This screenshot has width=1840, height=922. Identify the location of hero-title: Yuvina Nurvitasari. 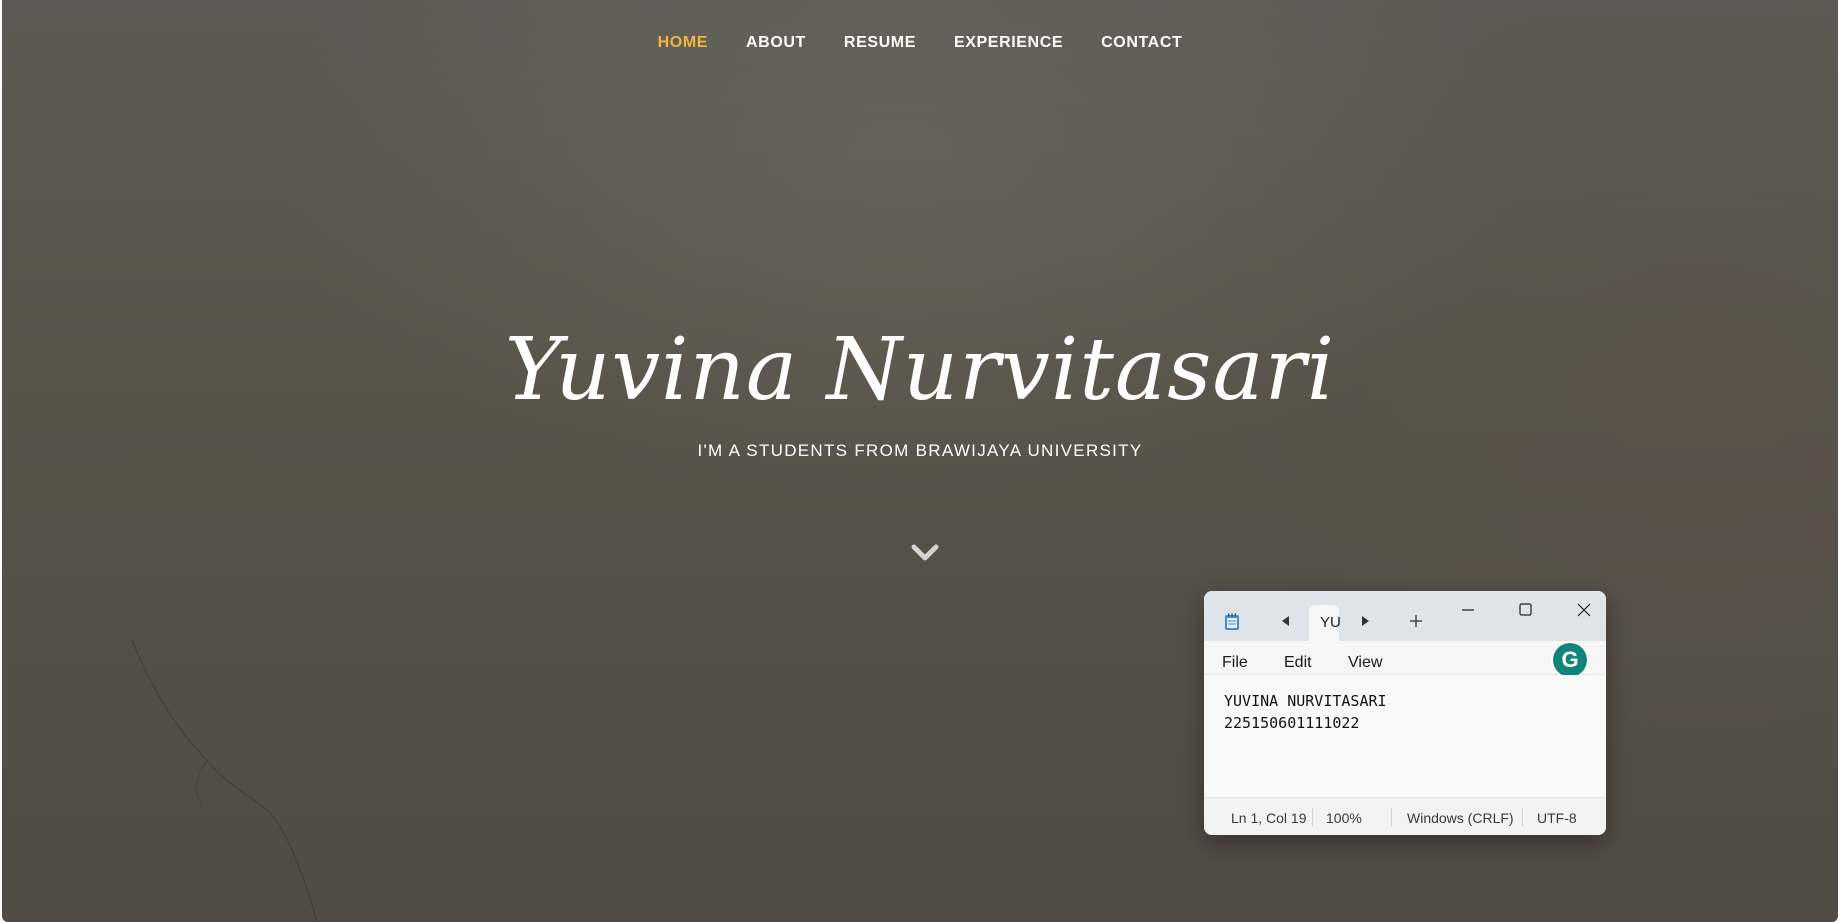
(920, 370).